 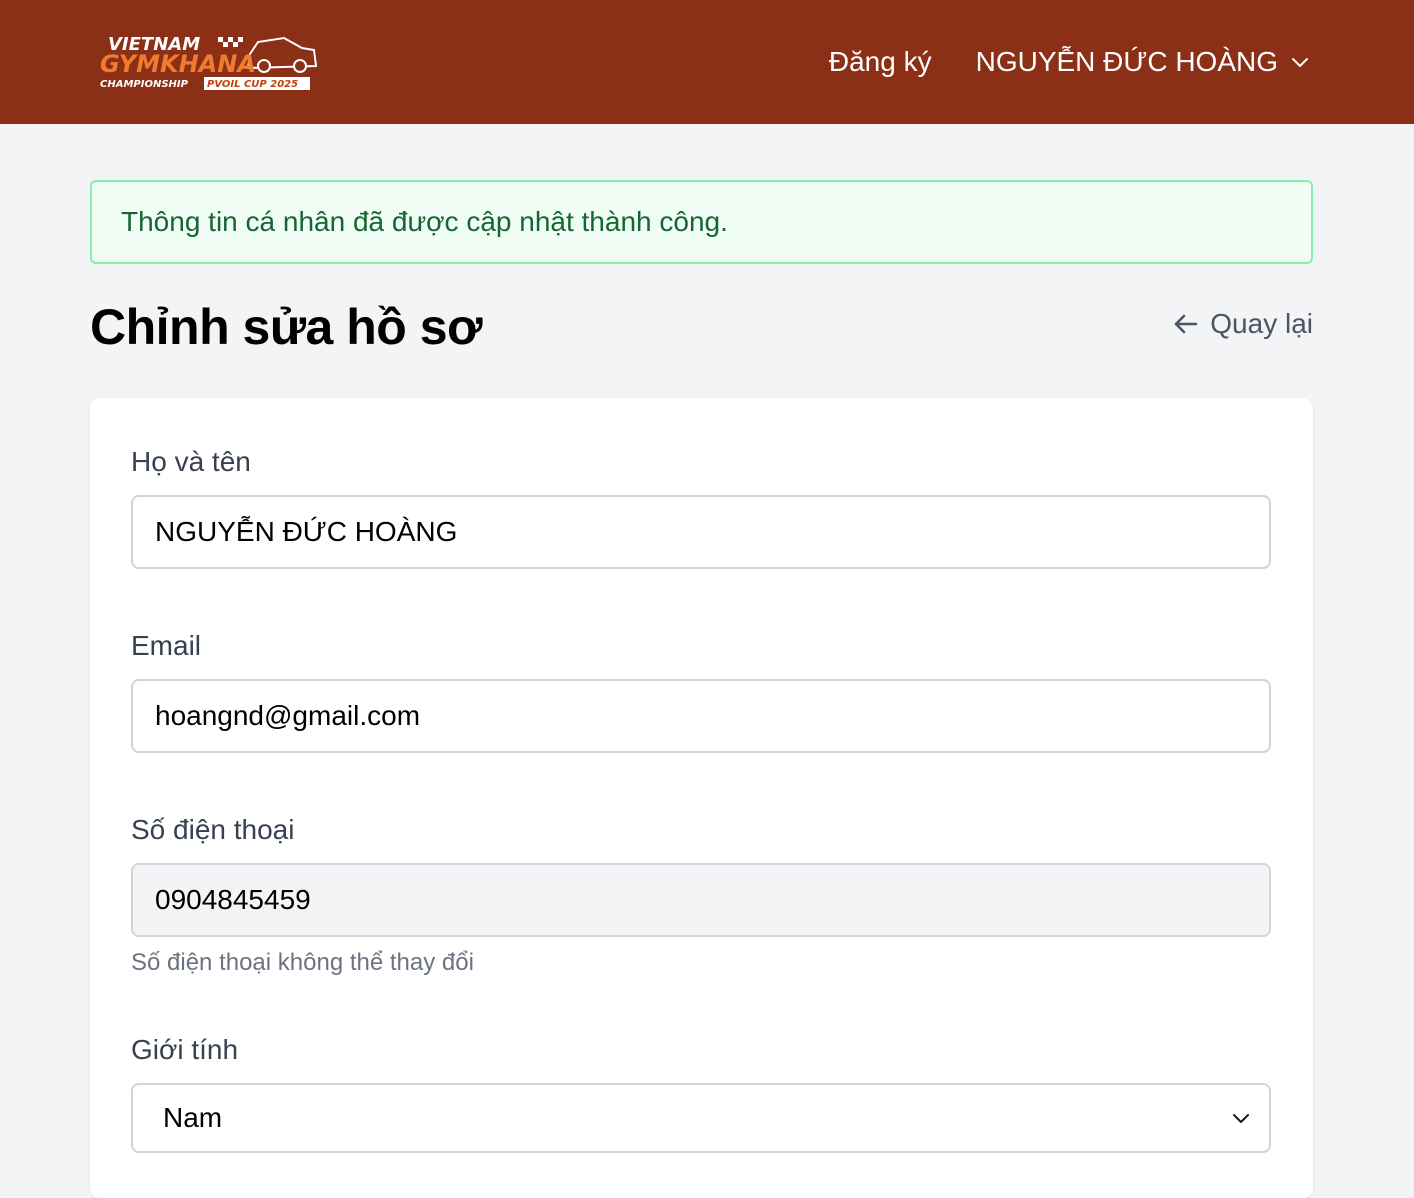 What do you see at coordinates (701, 900) in the screenshot?
I see `phone-input: 0904845459` at bounding box center [701, 900].